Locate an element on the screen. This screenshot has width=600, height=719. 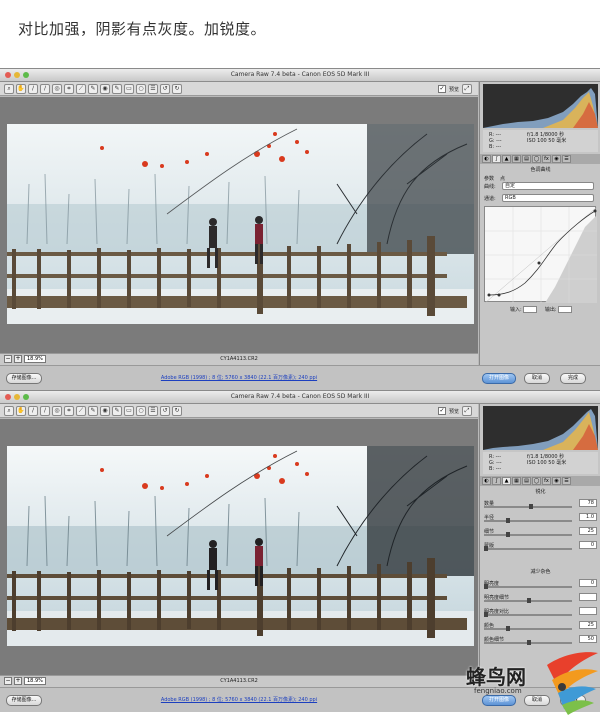
noise-reduction-value-field: 25 is located at coordinates (588, 625).